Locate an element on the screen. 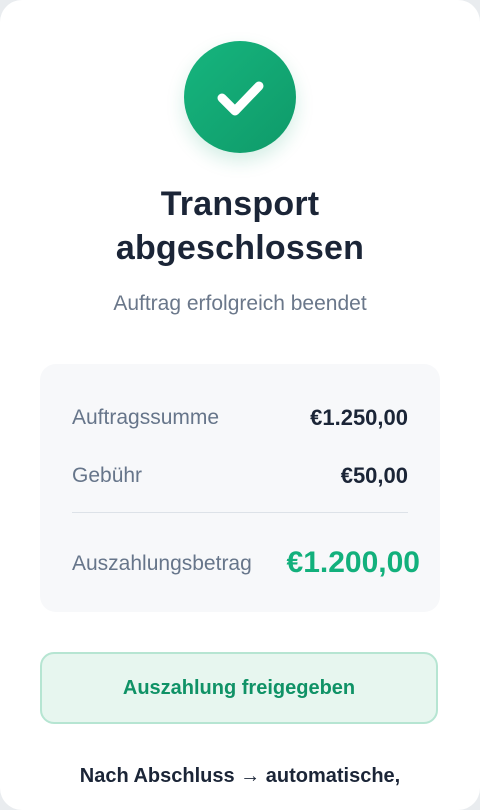  checkmark-icon is located at coordinates (240, 98).